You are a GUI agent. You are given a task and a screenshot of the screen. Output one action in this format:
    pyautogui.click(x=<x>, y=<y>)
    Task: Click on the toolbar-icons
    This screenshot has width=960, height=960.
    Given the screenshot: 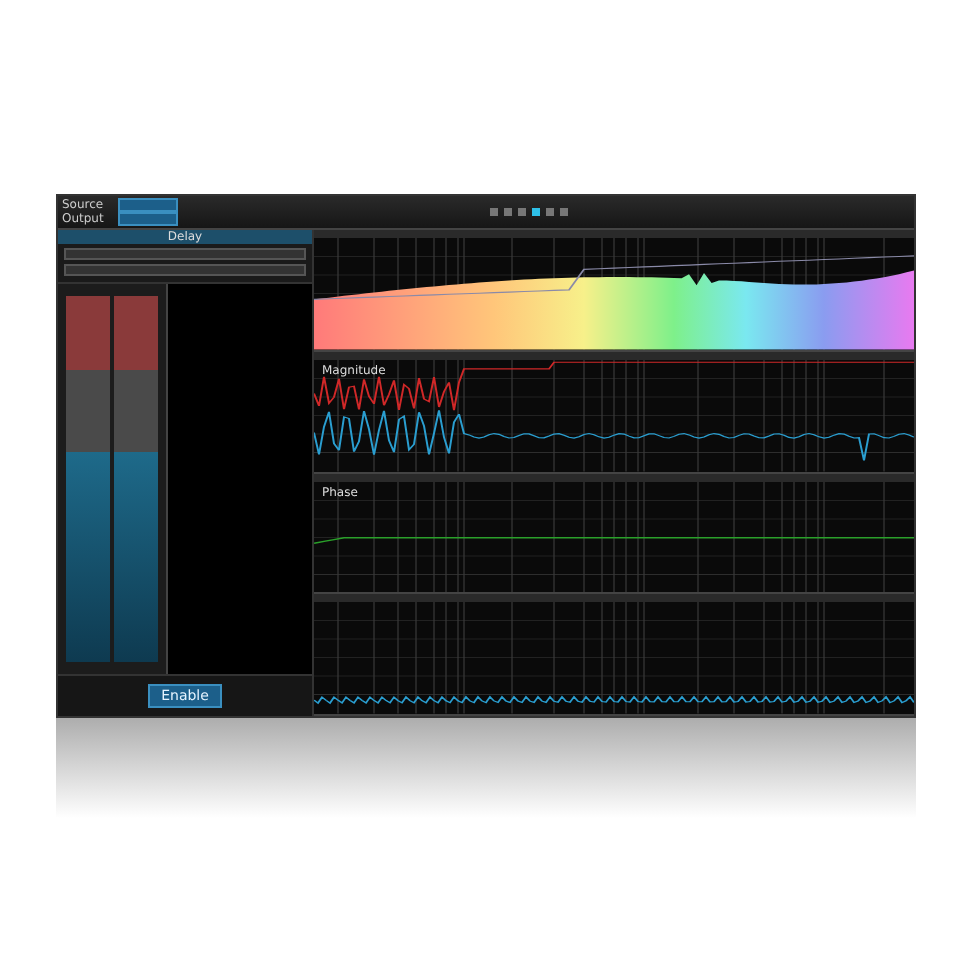 What is the action you would take?
    pyautogui.click(x=529, y=212)
    